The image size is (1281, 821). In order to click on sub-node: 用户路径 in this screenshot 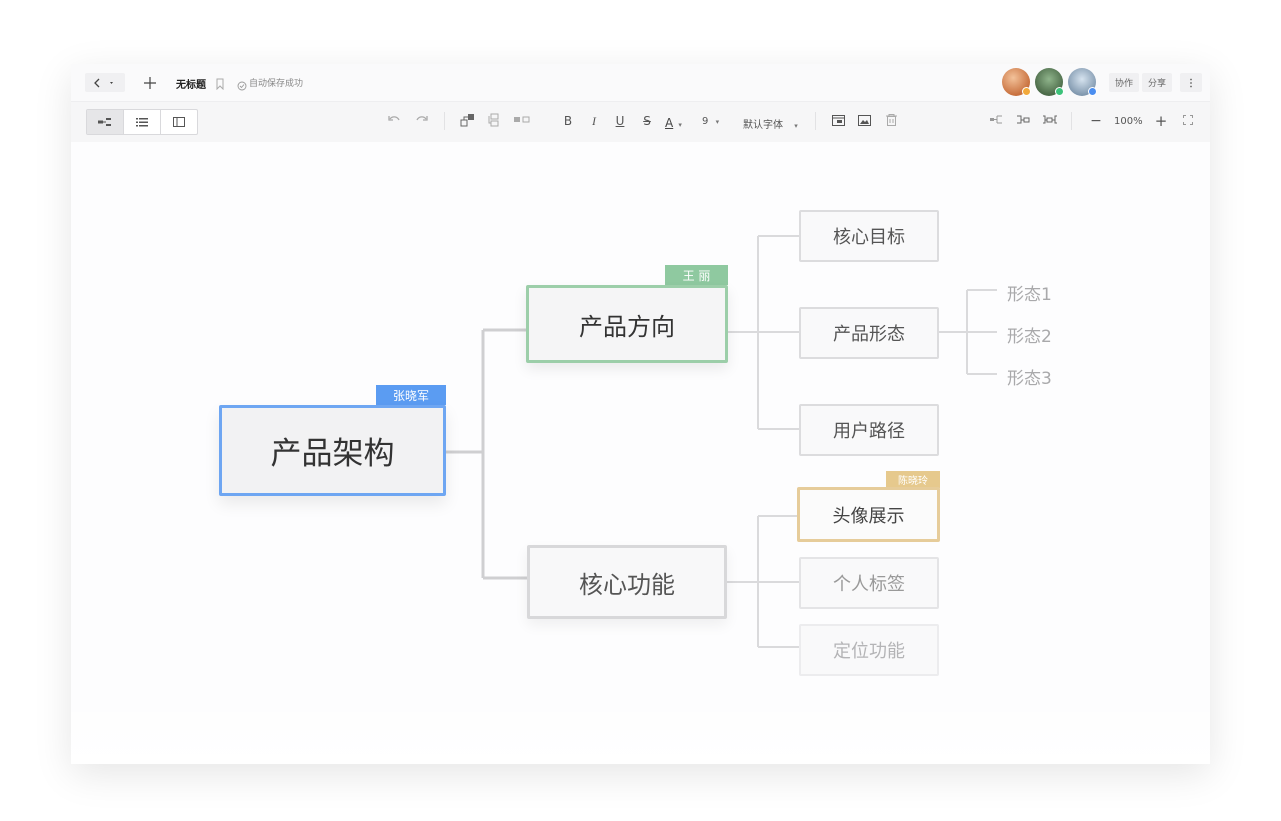, I will do `click(869, 430)`.